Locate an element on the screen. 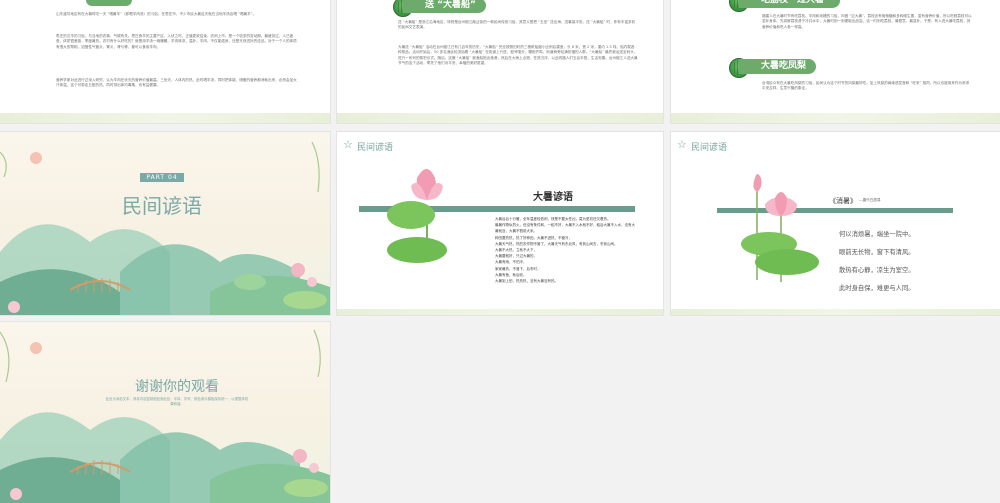  slide-title: 大暑谚语 is located at coordinates (553, 197).